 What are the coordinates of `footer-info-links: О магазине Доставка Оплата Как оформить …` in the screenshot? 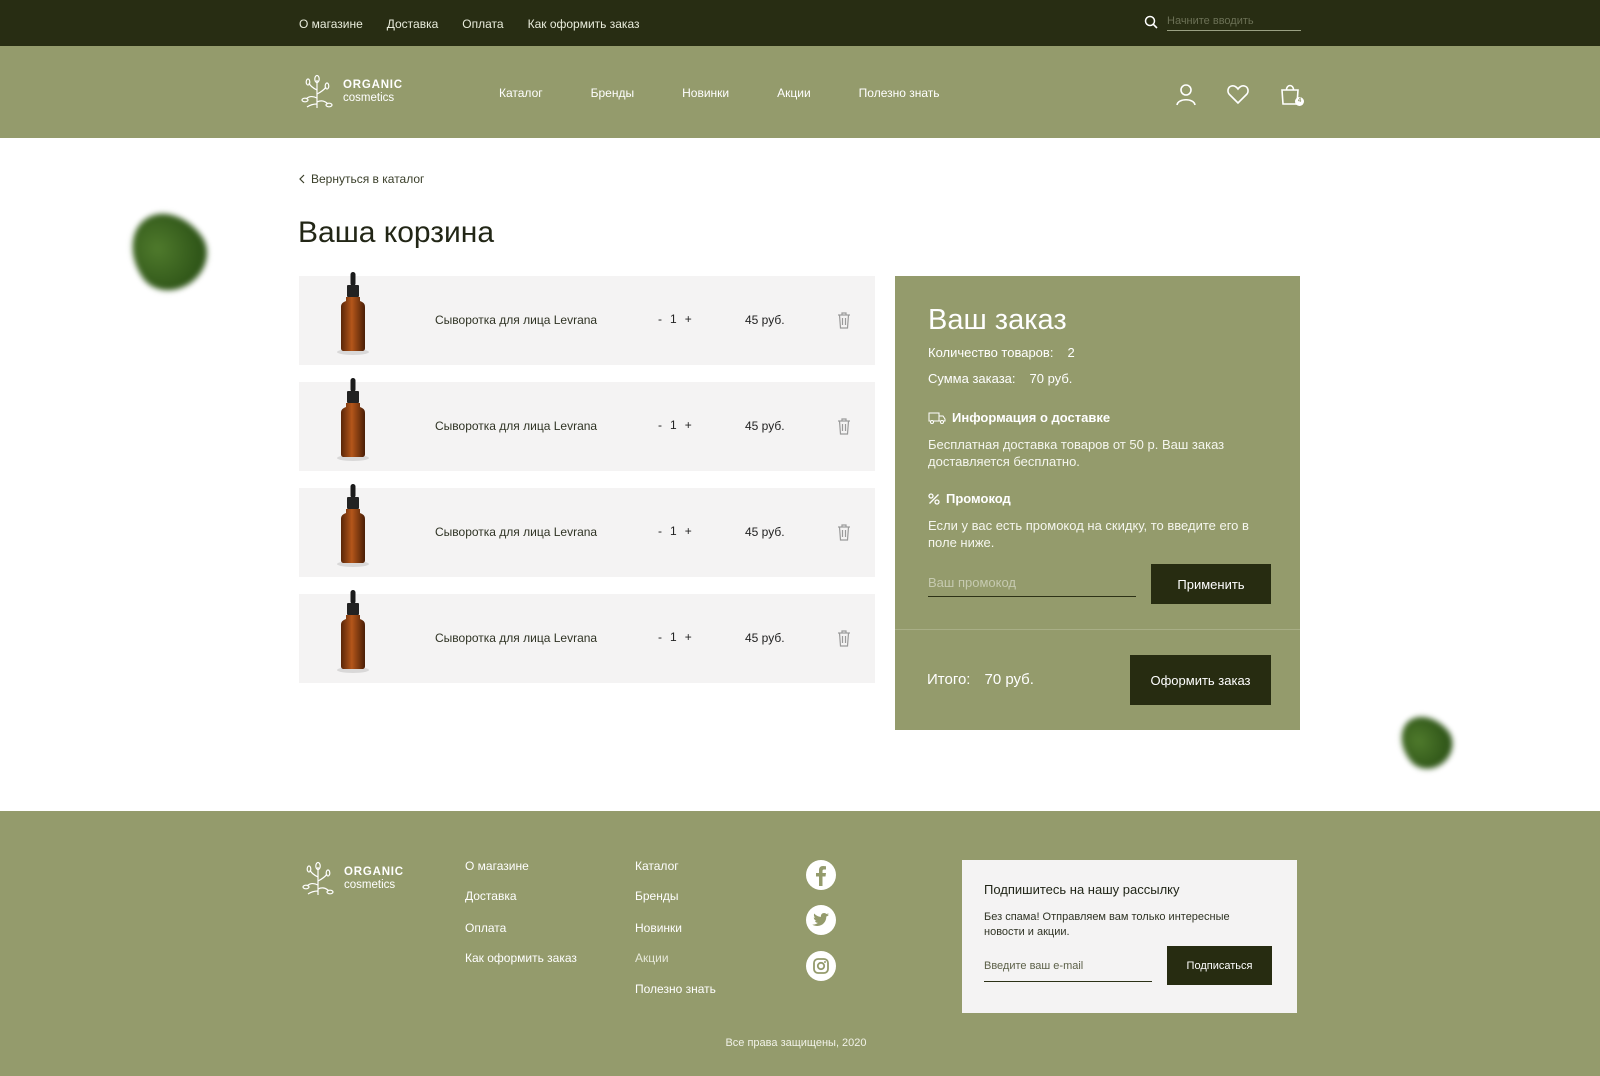 It's located at (521, 920).